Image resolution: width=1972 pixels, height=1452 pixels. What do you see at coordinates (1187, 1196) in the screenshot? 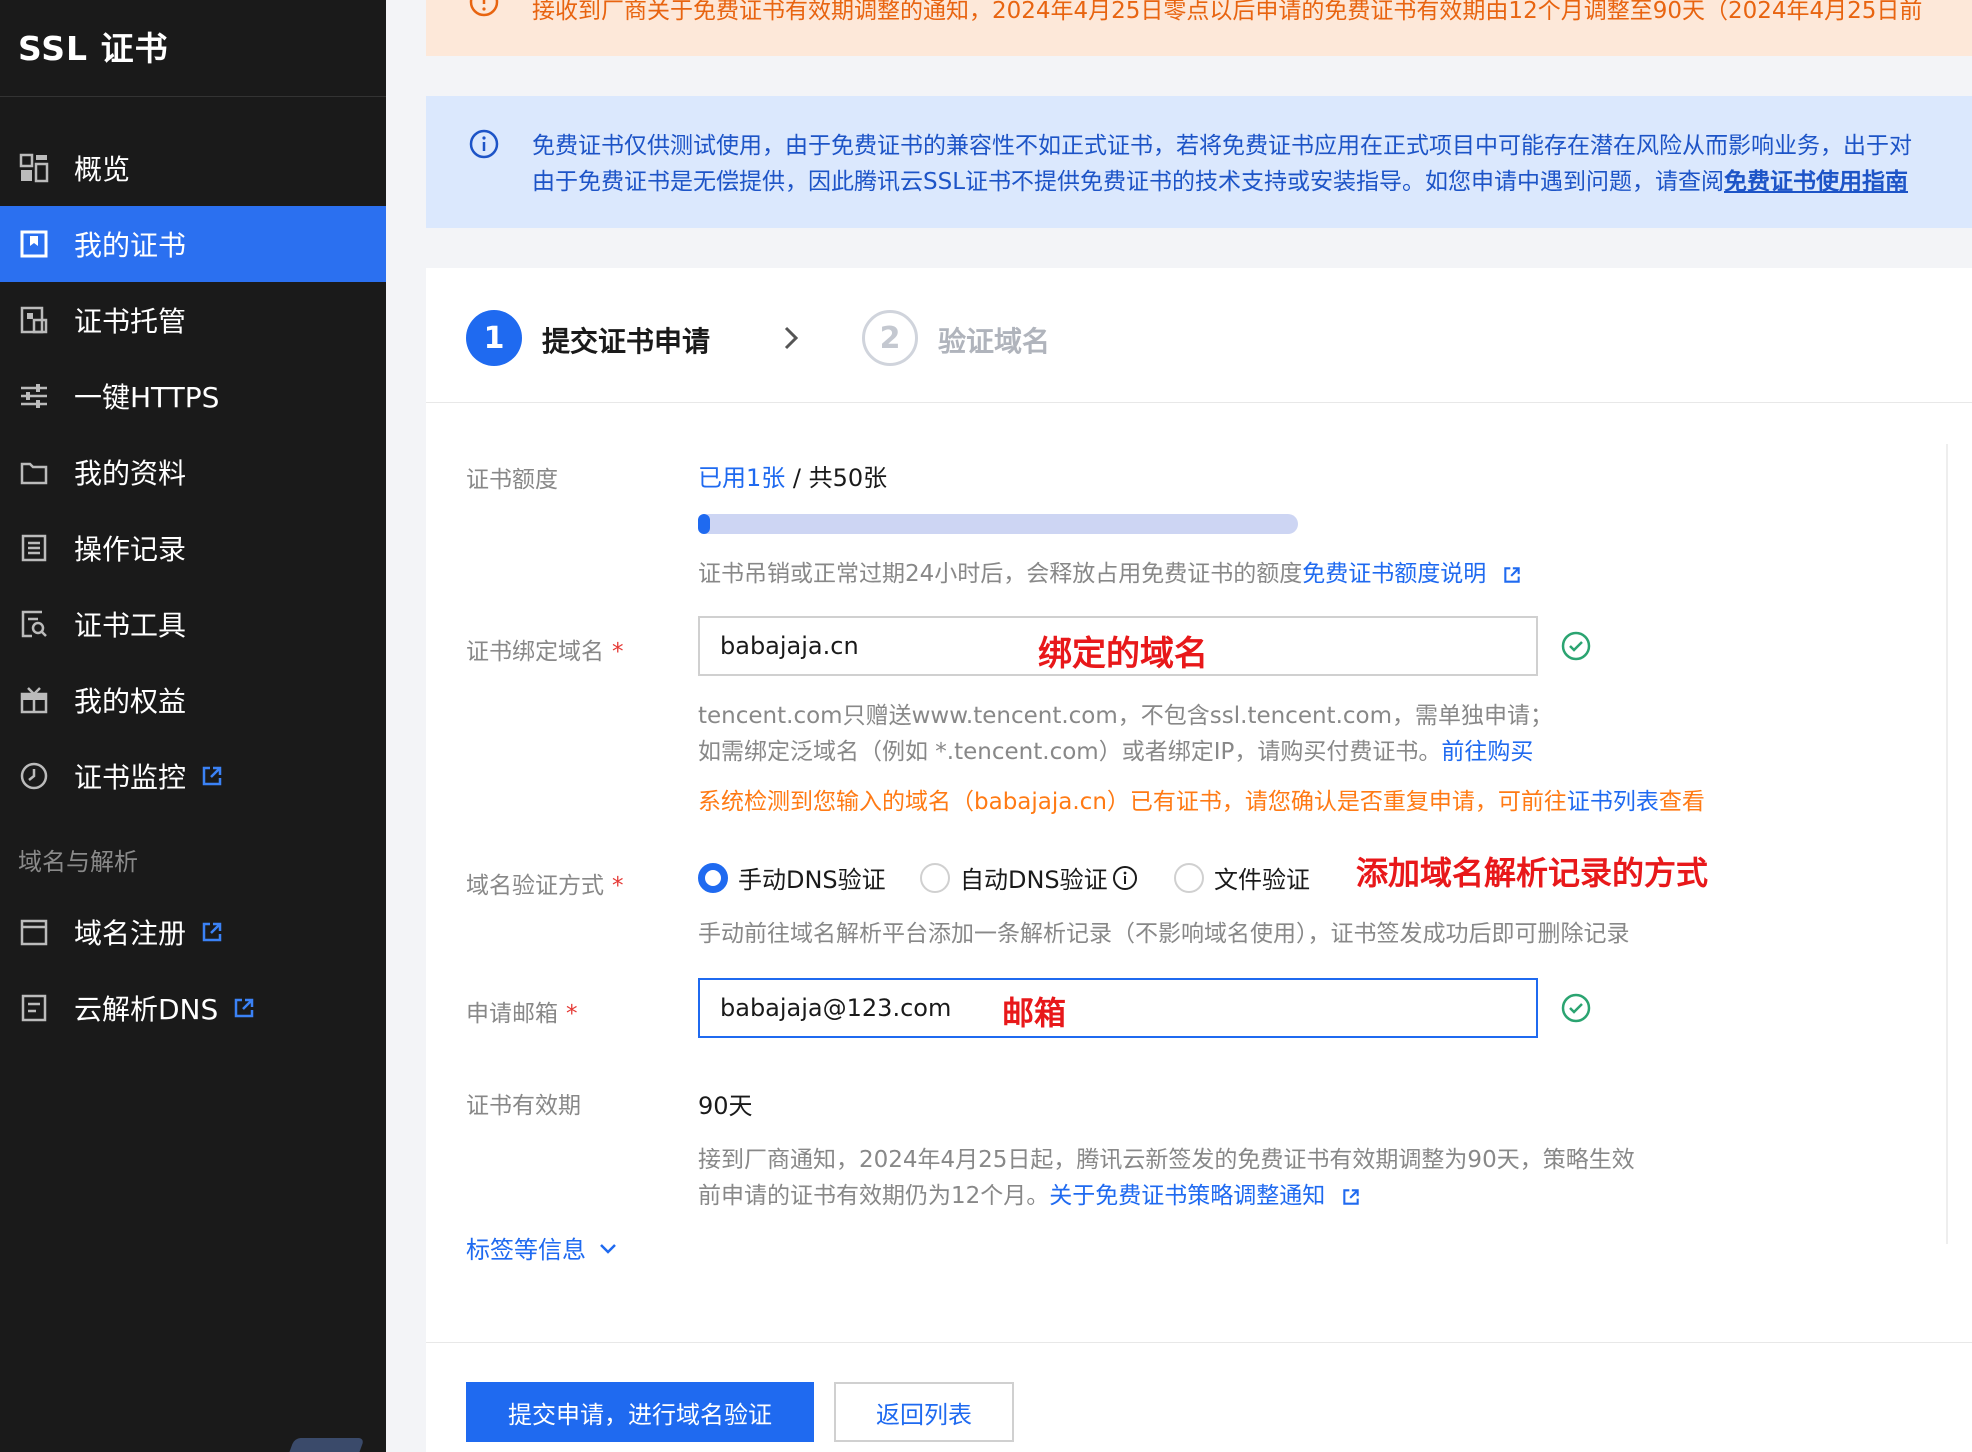
I see `policy-notice-link: 关于免费证书策略调整通知` at bounding box center [1187, 1196].